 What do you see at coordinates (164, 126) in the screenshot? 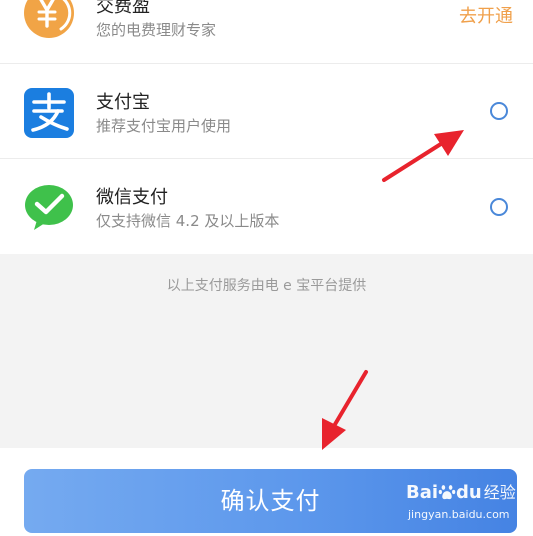
I see `payment-option-subtitle: 推荐支付宝用户使用` at bounding box center [164, 126].